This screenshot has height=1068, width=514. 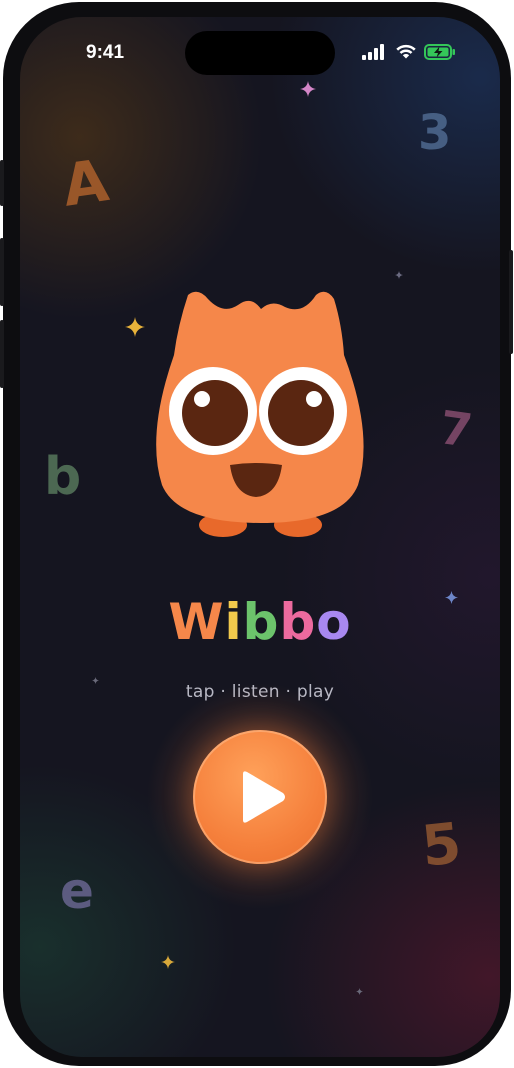 What do you see at coordinates (2, 272) in the screenshot?
I see `volume-up-button` at bounding box center [2, 272].